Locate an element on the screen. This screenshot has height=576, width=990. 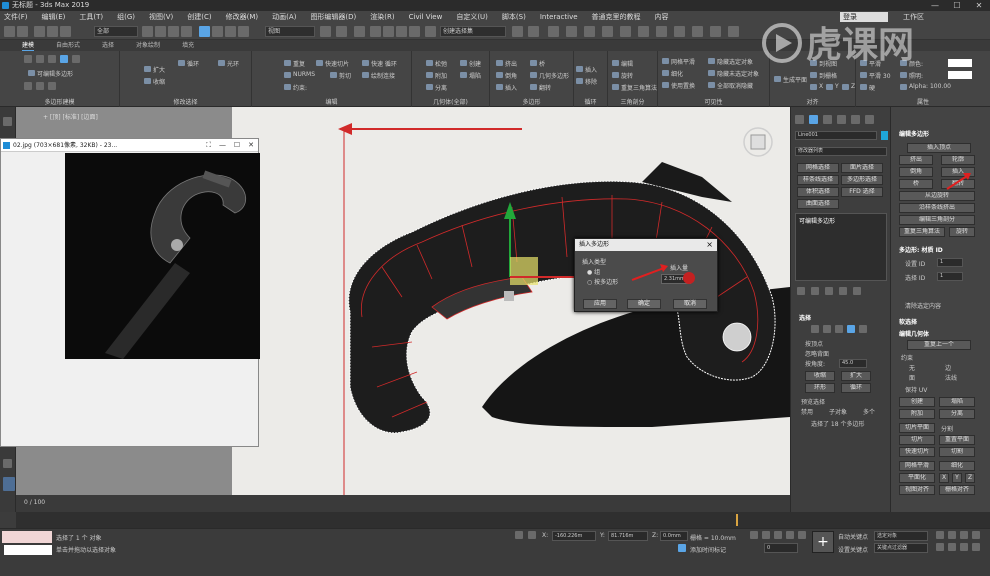
paint-connect-button: 绘制连接 is located at coordinates (378, 75).